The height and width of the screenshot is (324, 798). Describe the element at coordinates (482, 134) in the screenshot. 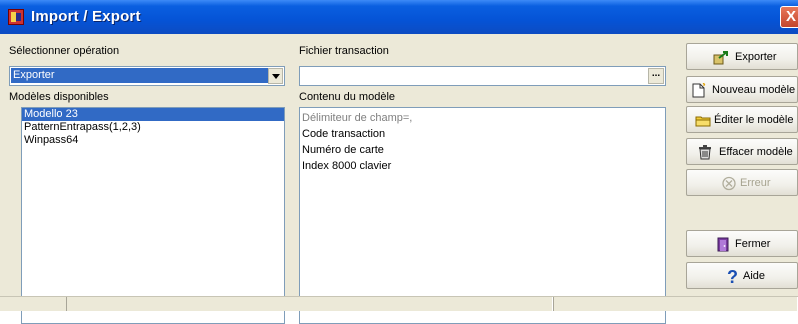

I see `list-item: Code transaction` at that location.